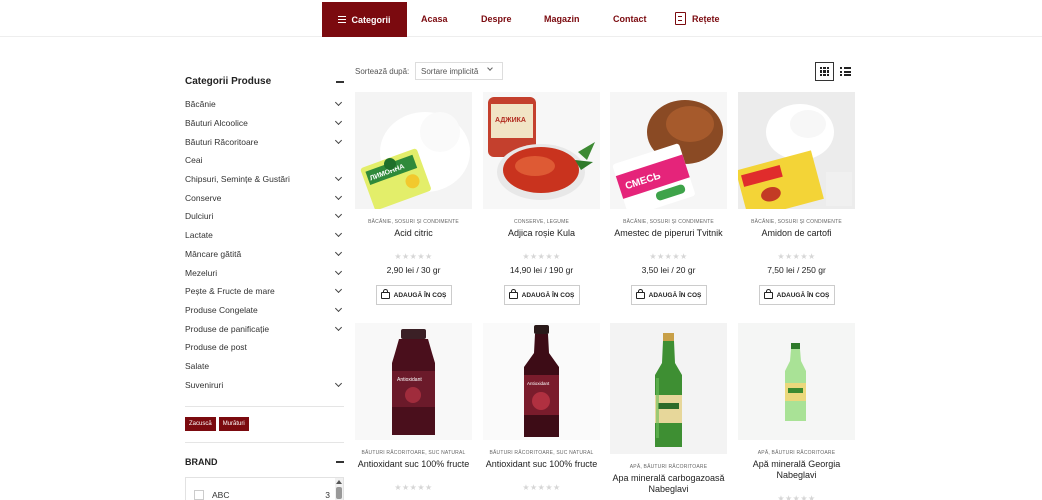 The image size is (1042, 500). I want to click on sidebar-category-label: Conserve, so click(203, 198).